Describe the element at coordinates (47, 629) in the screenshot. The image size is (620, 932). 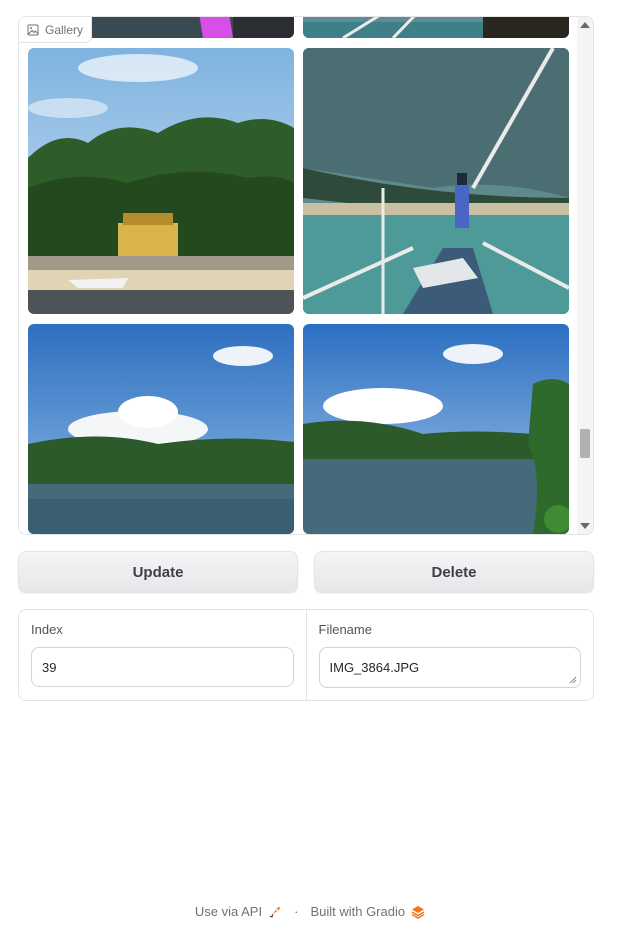
I see `index-label: Index` at that location.